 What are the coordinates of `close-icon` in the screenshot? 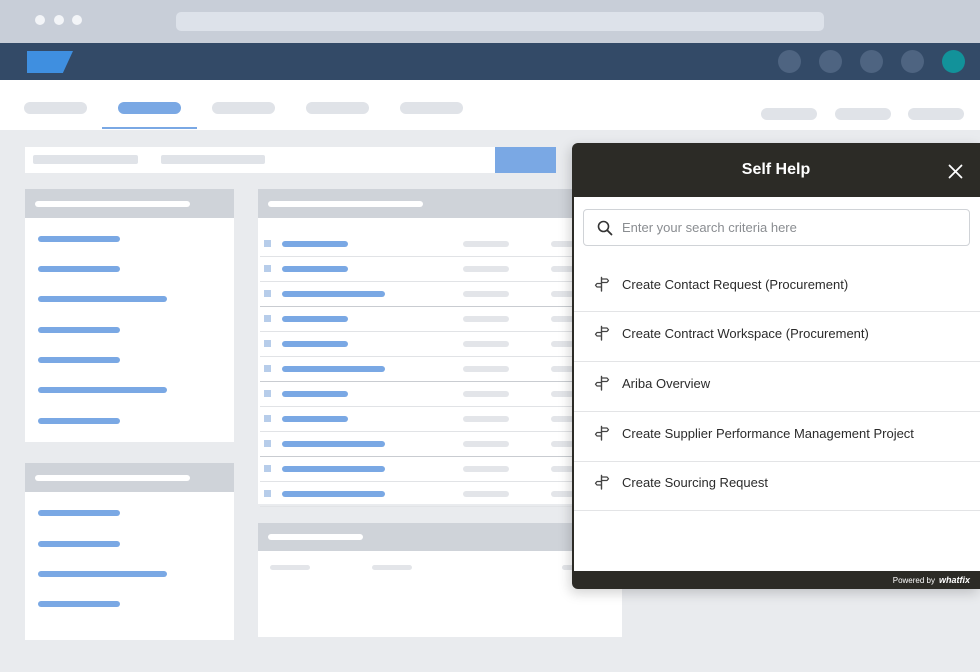 It's located at (955, 171).